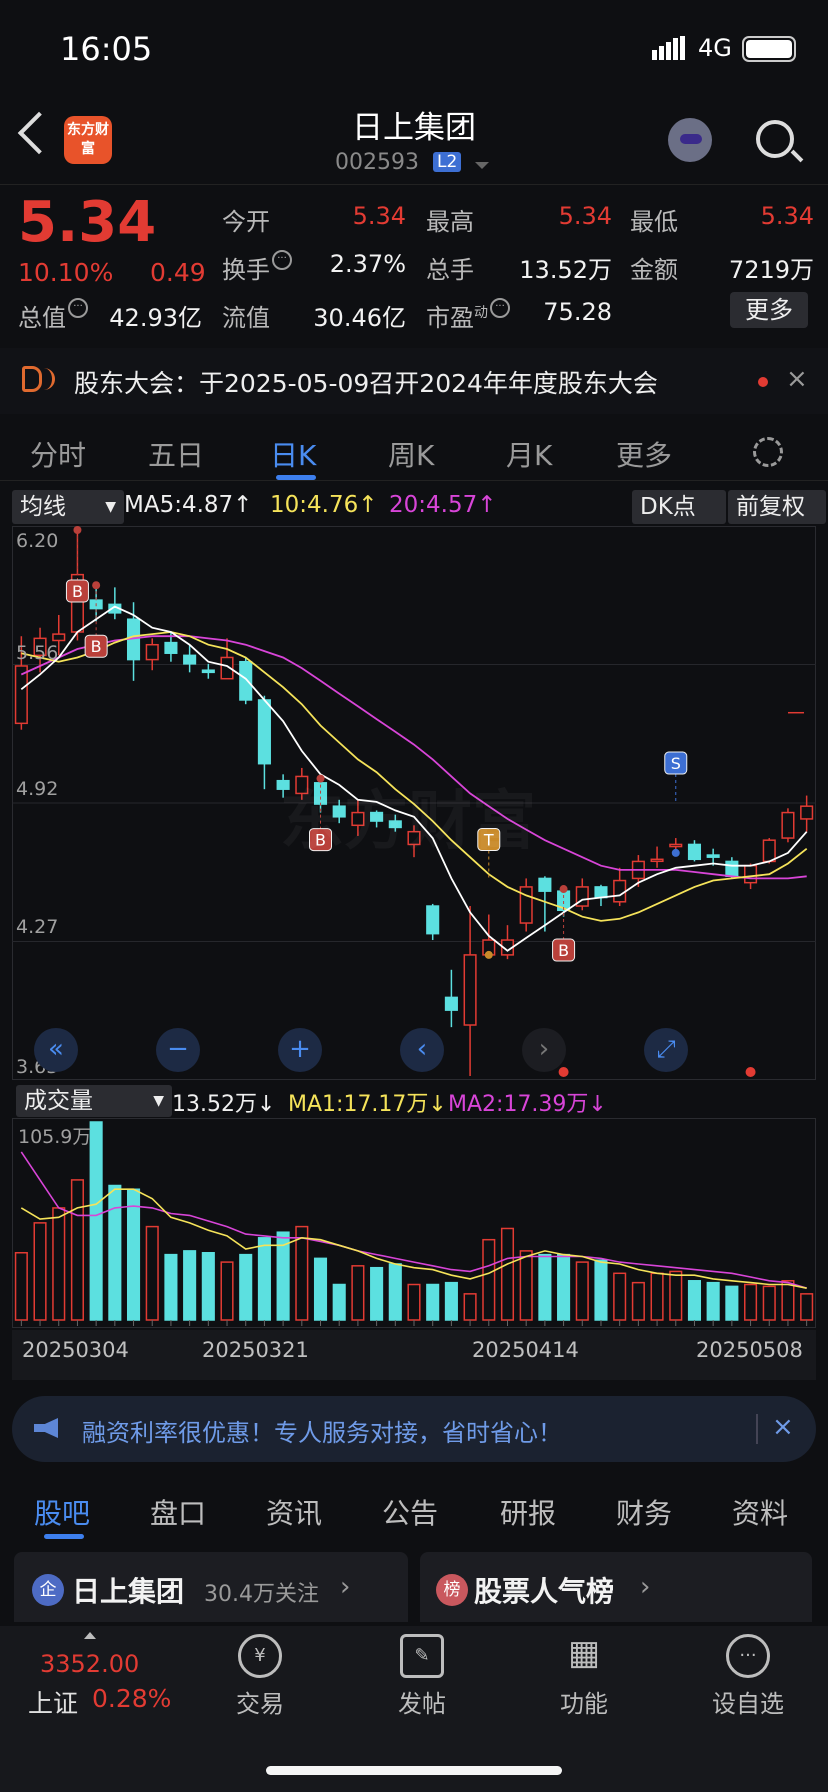  Describe the element at coordinates (178, 1512) in the screenshot. I see `tab-pankou: 盘口` at that location.